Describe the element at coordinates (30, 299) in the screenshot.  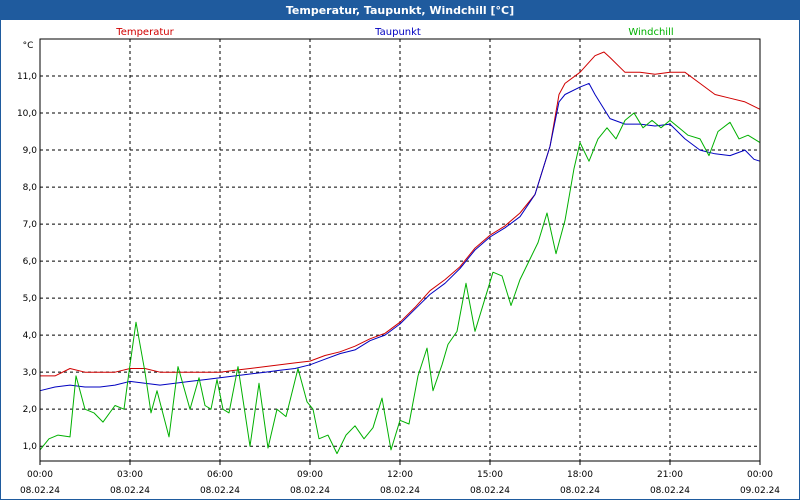
I see `y-tick-label: 5,0` at that location.